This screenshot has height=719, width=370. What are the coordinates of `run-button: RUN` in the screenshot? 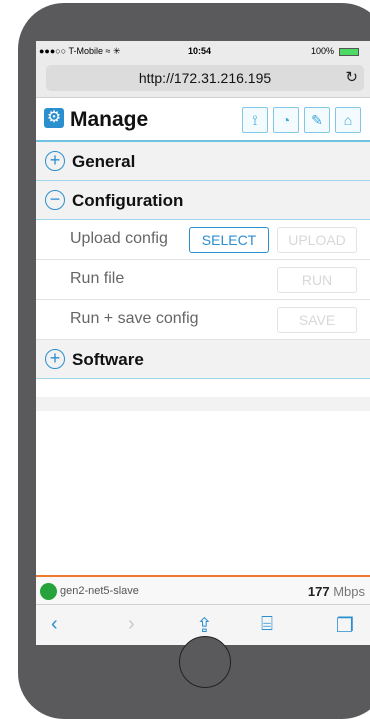 It's located at (317, 280).